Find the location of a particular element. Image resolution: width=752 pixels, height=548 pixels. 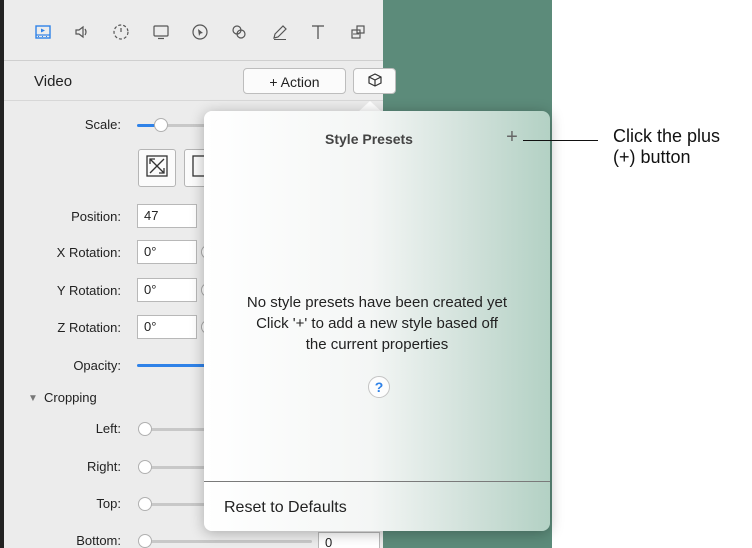

position-field: 47 is located at coordinates (167, 216).